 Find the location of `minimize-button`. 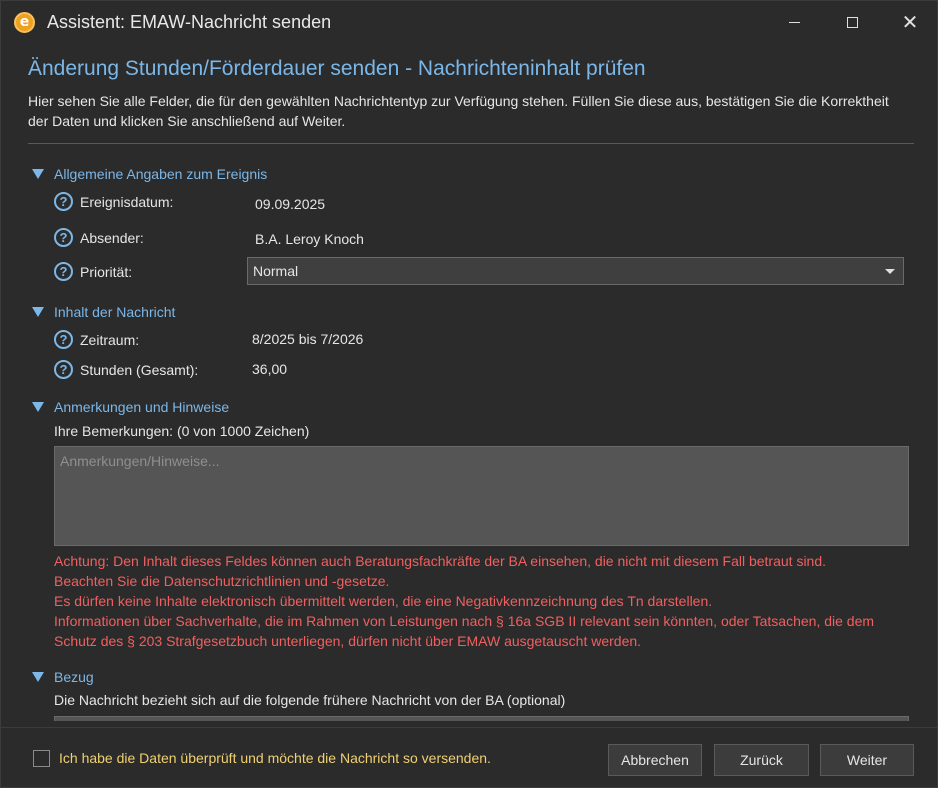

minimize-button is located at coordinates (794, 22).